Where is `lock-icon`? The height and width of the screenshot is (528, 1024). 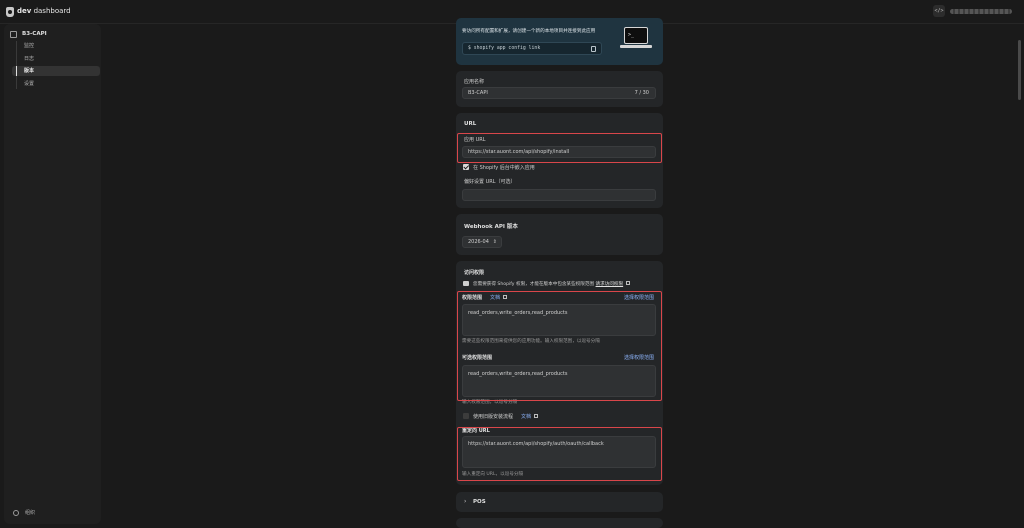 lock-icon is located at coordinates (466, 283).